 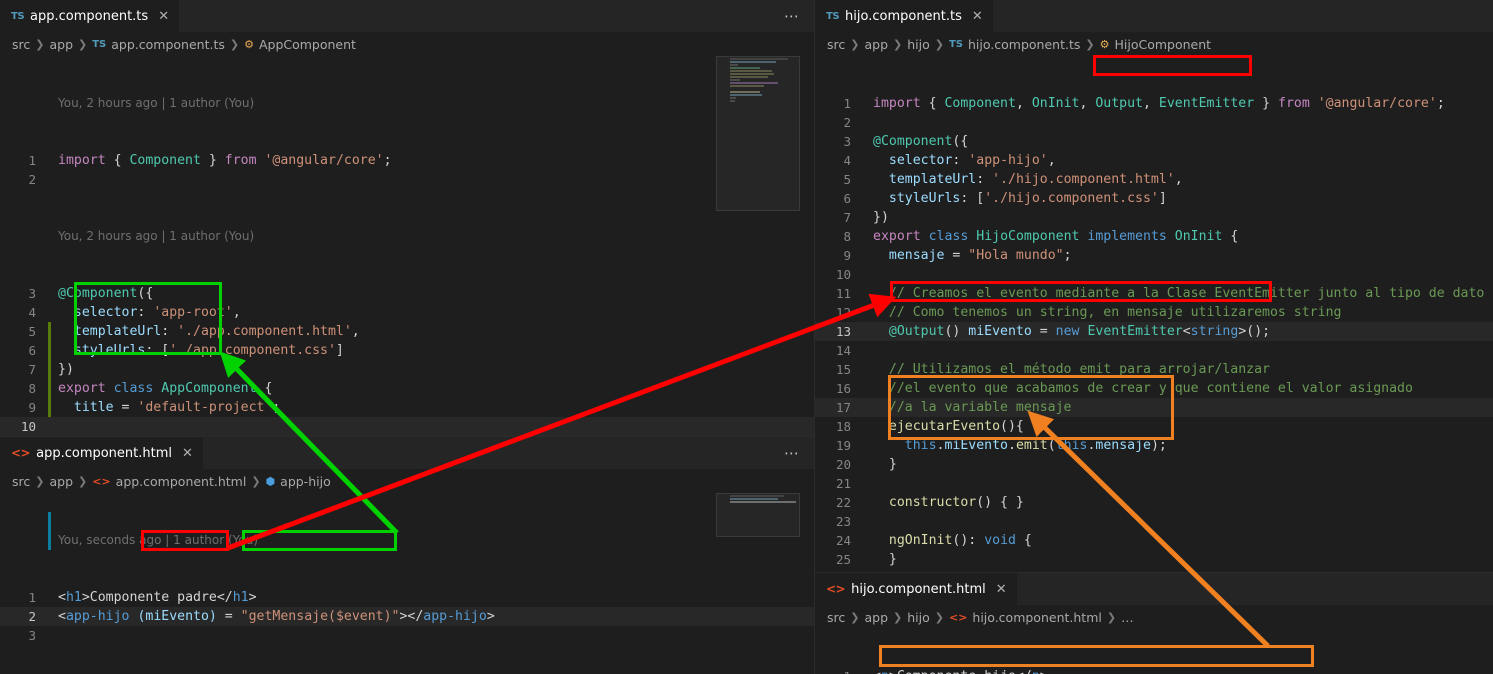 What do you see at coordinates (407, 407) in the screenshot?
I see `code-line: 9 title = 'default-project';` at bounding box center [407, 407].